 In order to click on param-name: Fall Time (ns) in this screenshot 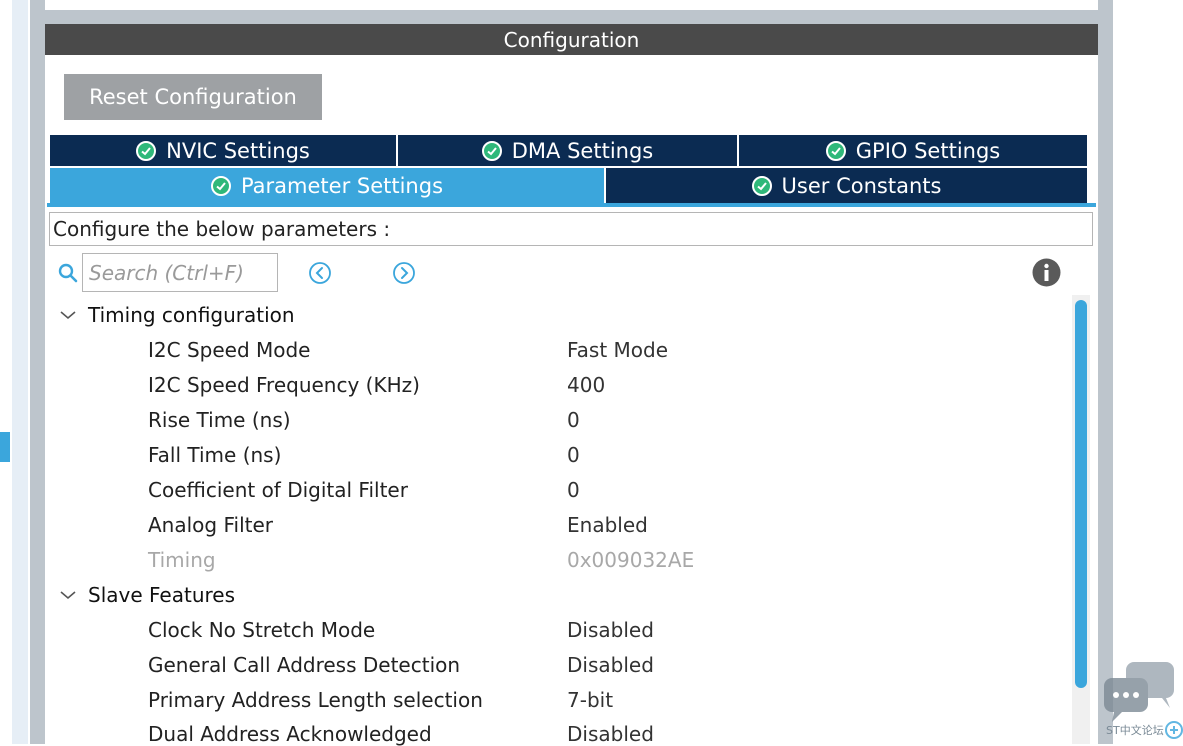, I will do `click(215, 455)`.